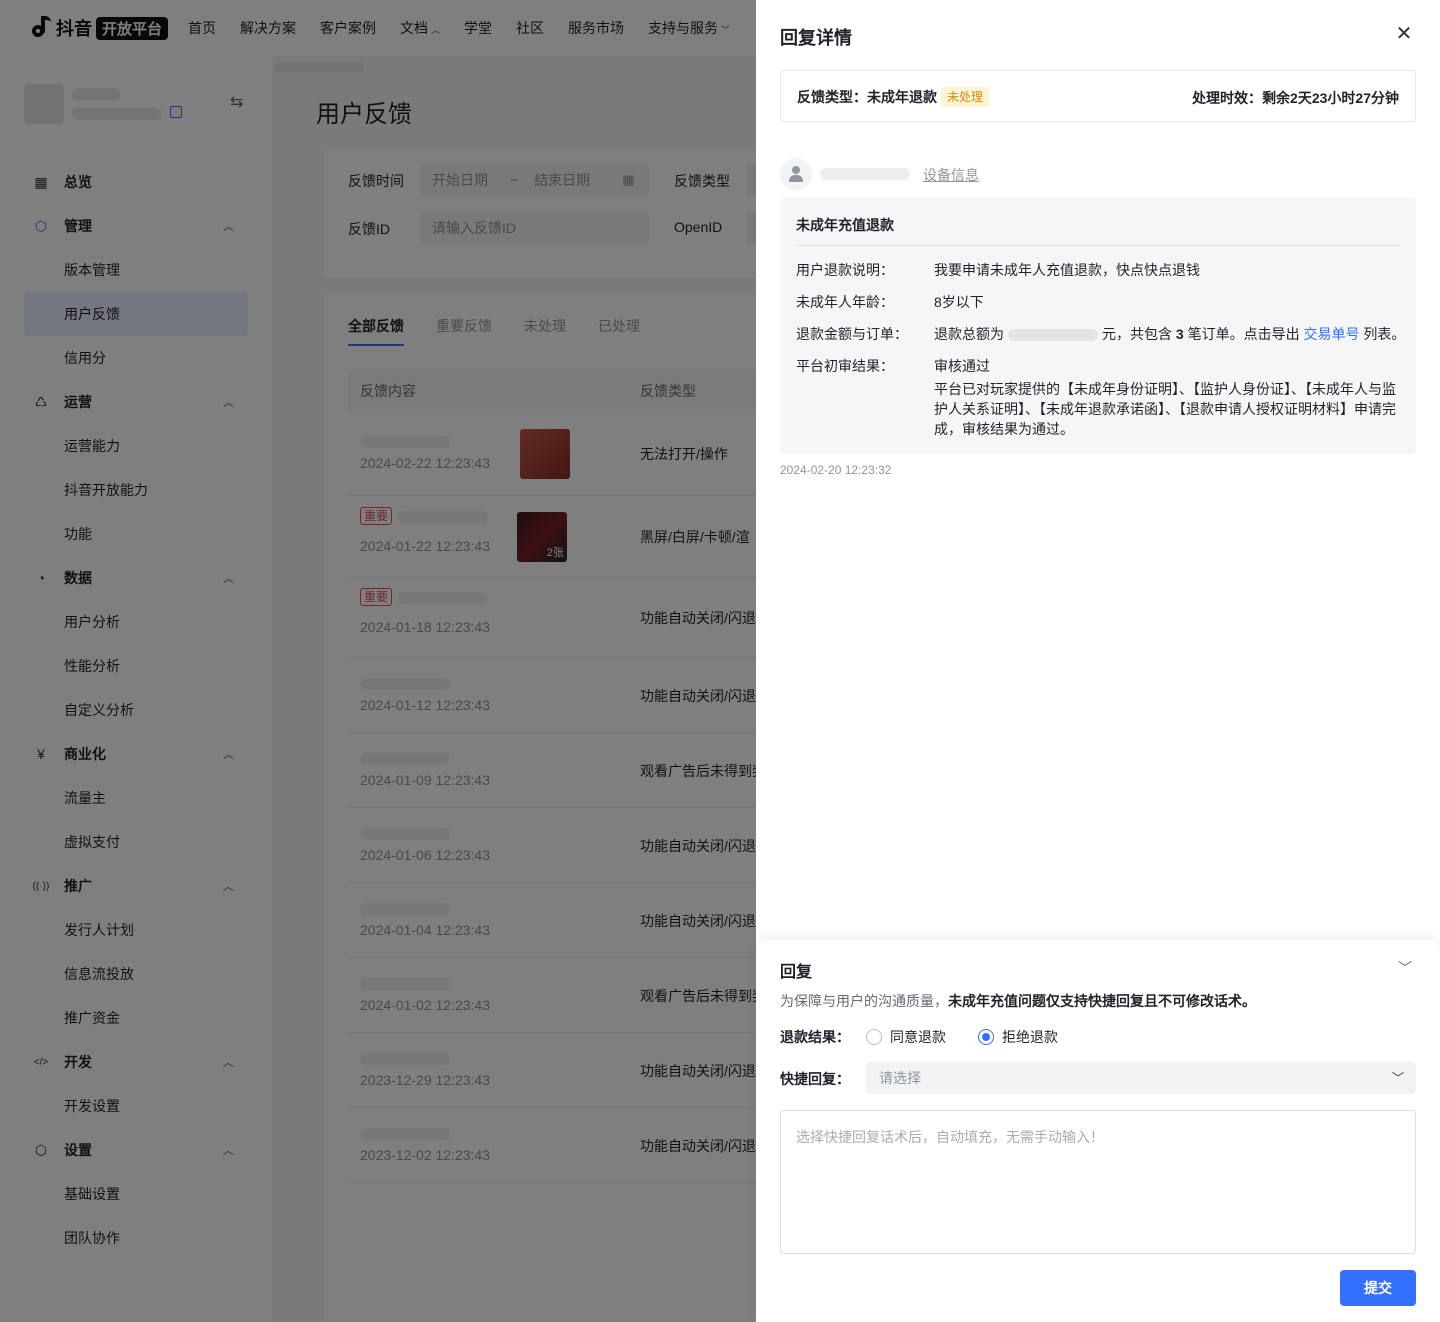 This screenshot has height=1322, width=1440. What do you see at coordinates (815, 1037) in the screenshot?
I see `refund-result-label: 退款结果：` at bounding box center [815, 1037].